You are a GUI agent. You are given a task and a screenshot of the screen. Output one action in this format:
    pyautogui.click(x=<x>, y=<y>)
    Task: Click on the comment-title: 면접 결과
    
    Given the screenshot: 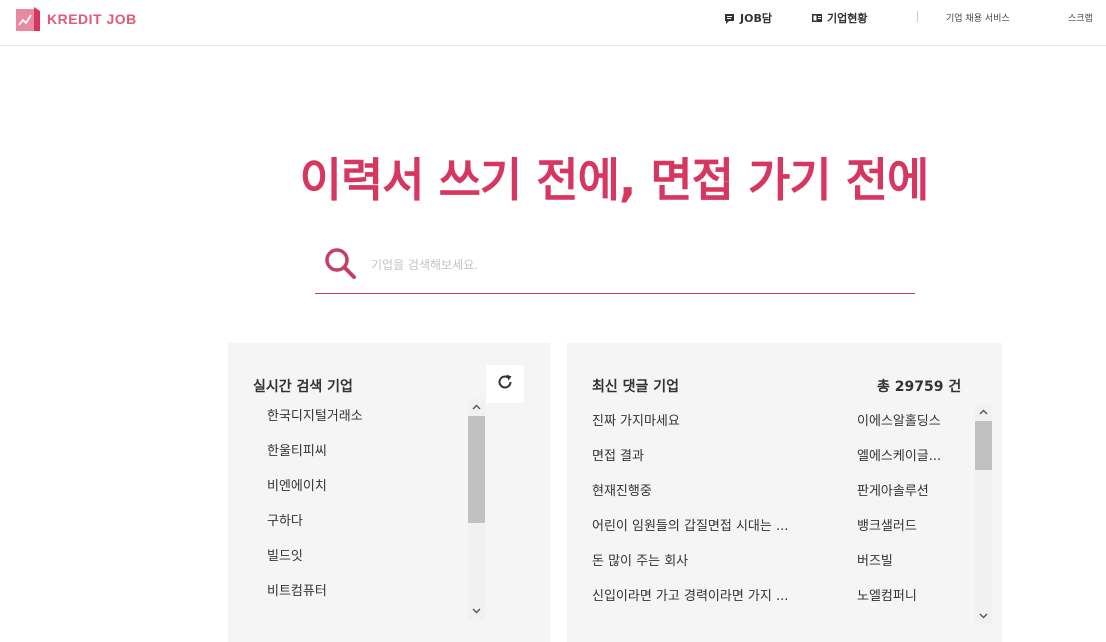 What is the action you would take?
    pyautogui.click(x=702, y=463)
    